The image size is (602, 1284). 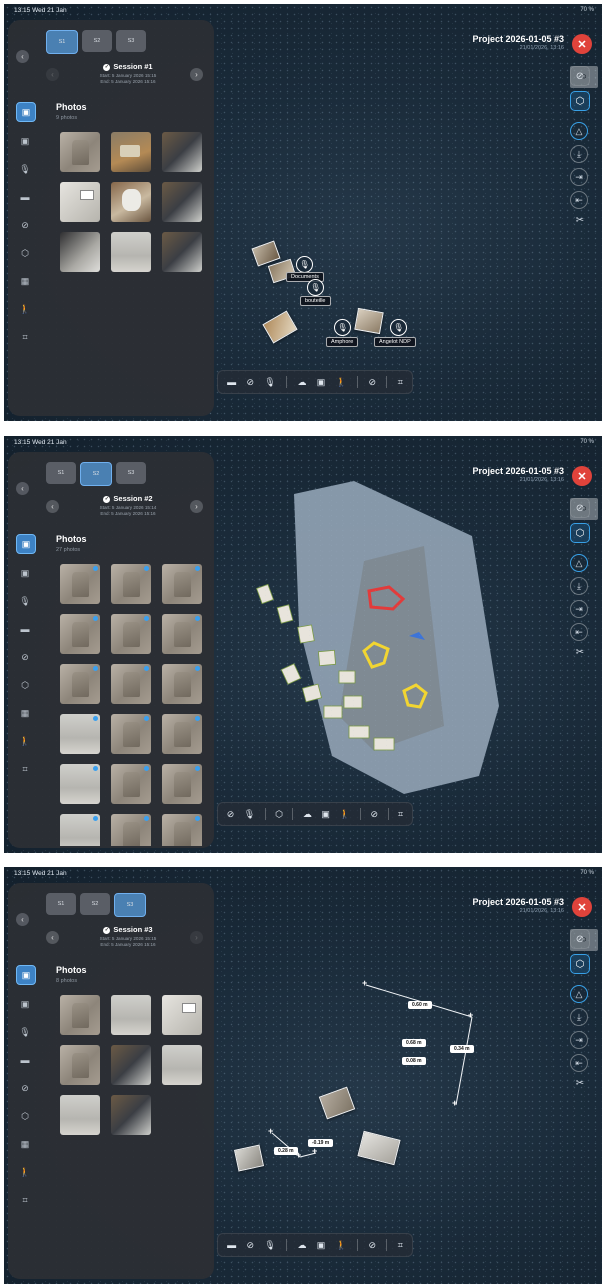 I want to click on marker-label: bouteille, so click(x=315, y=301).